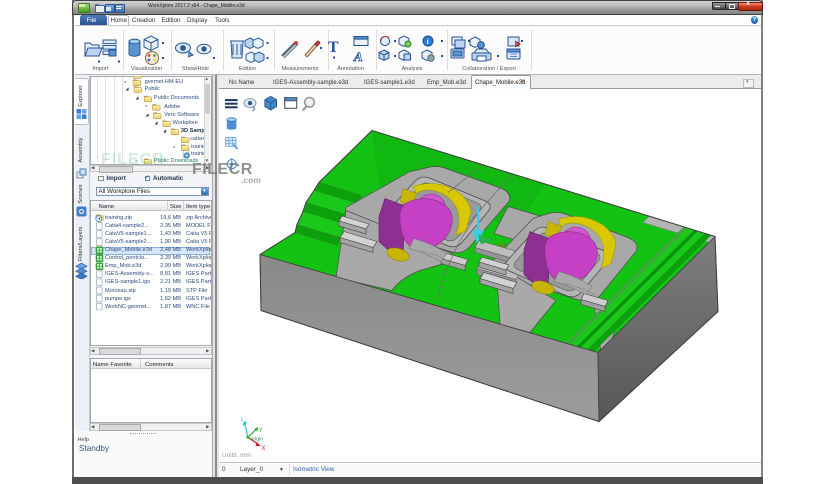 The image size is (836, 484). I want to click on svg-text: i, so click(428, 41).